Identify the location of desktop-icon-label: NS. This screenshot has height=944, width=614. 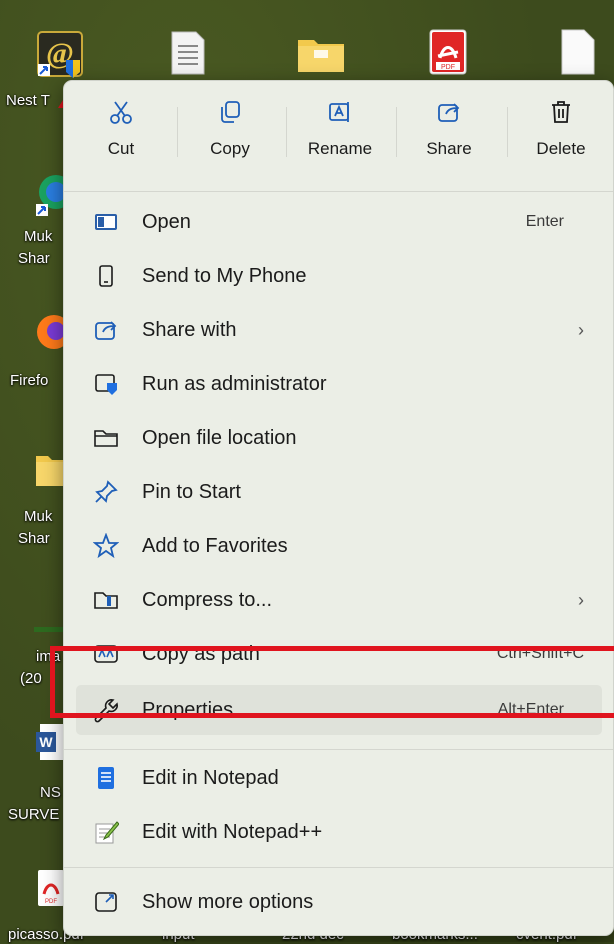
(50, 792).